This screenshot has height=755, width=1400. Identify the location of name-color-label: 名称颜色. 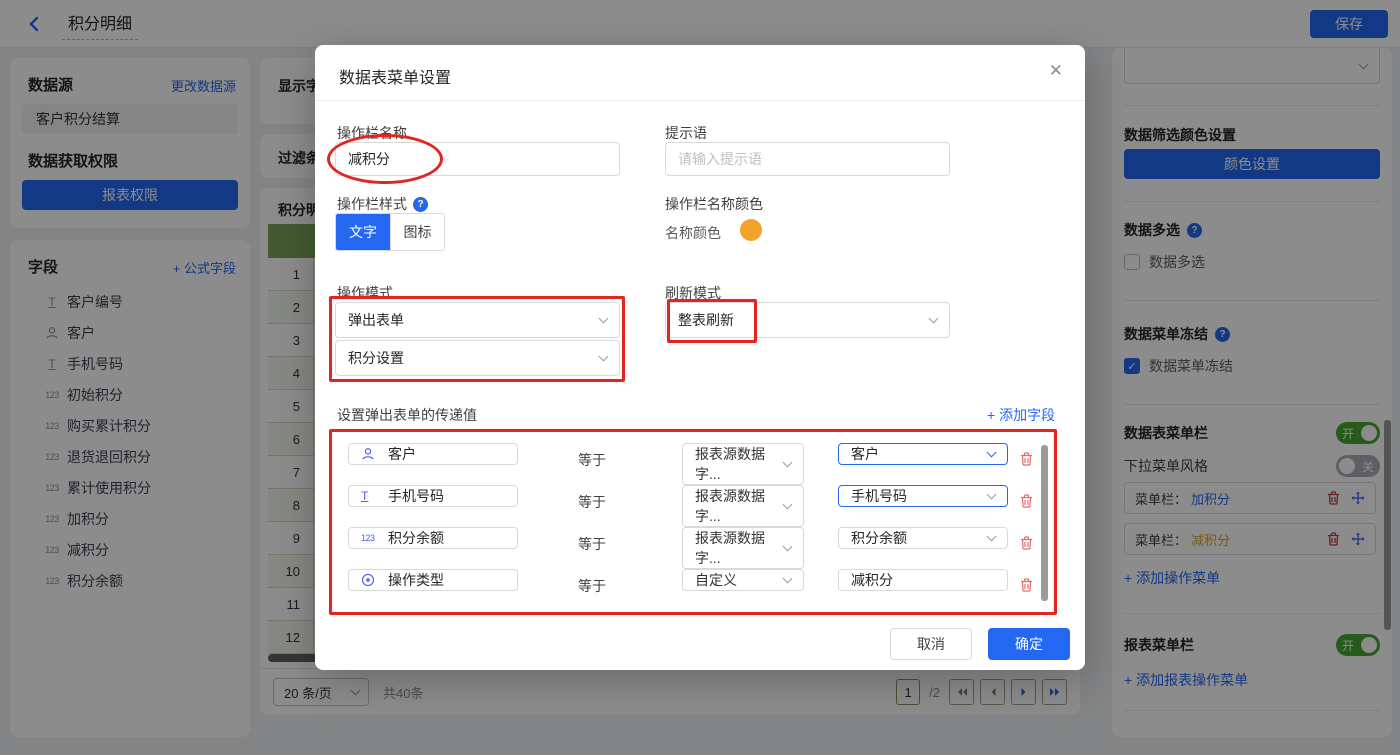
(693, 233).